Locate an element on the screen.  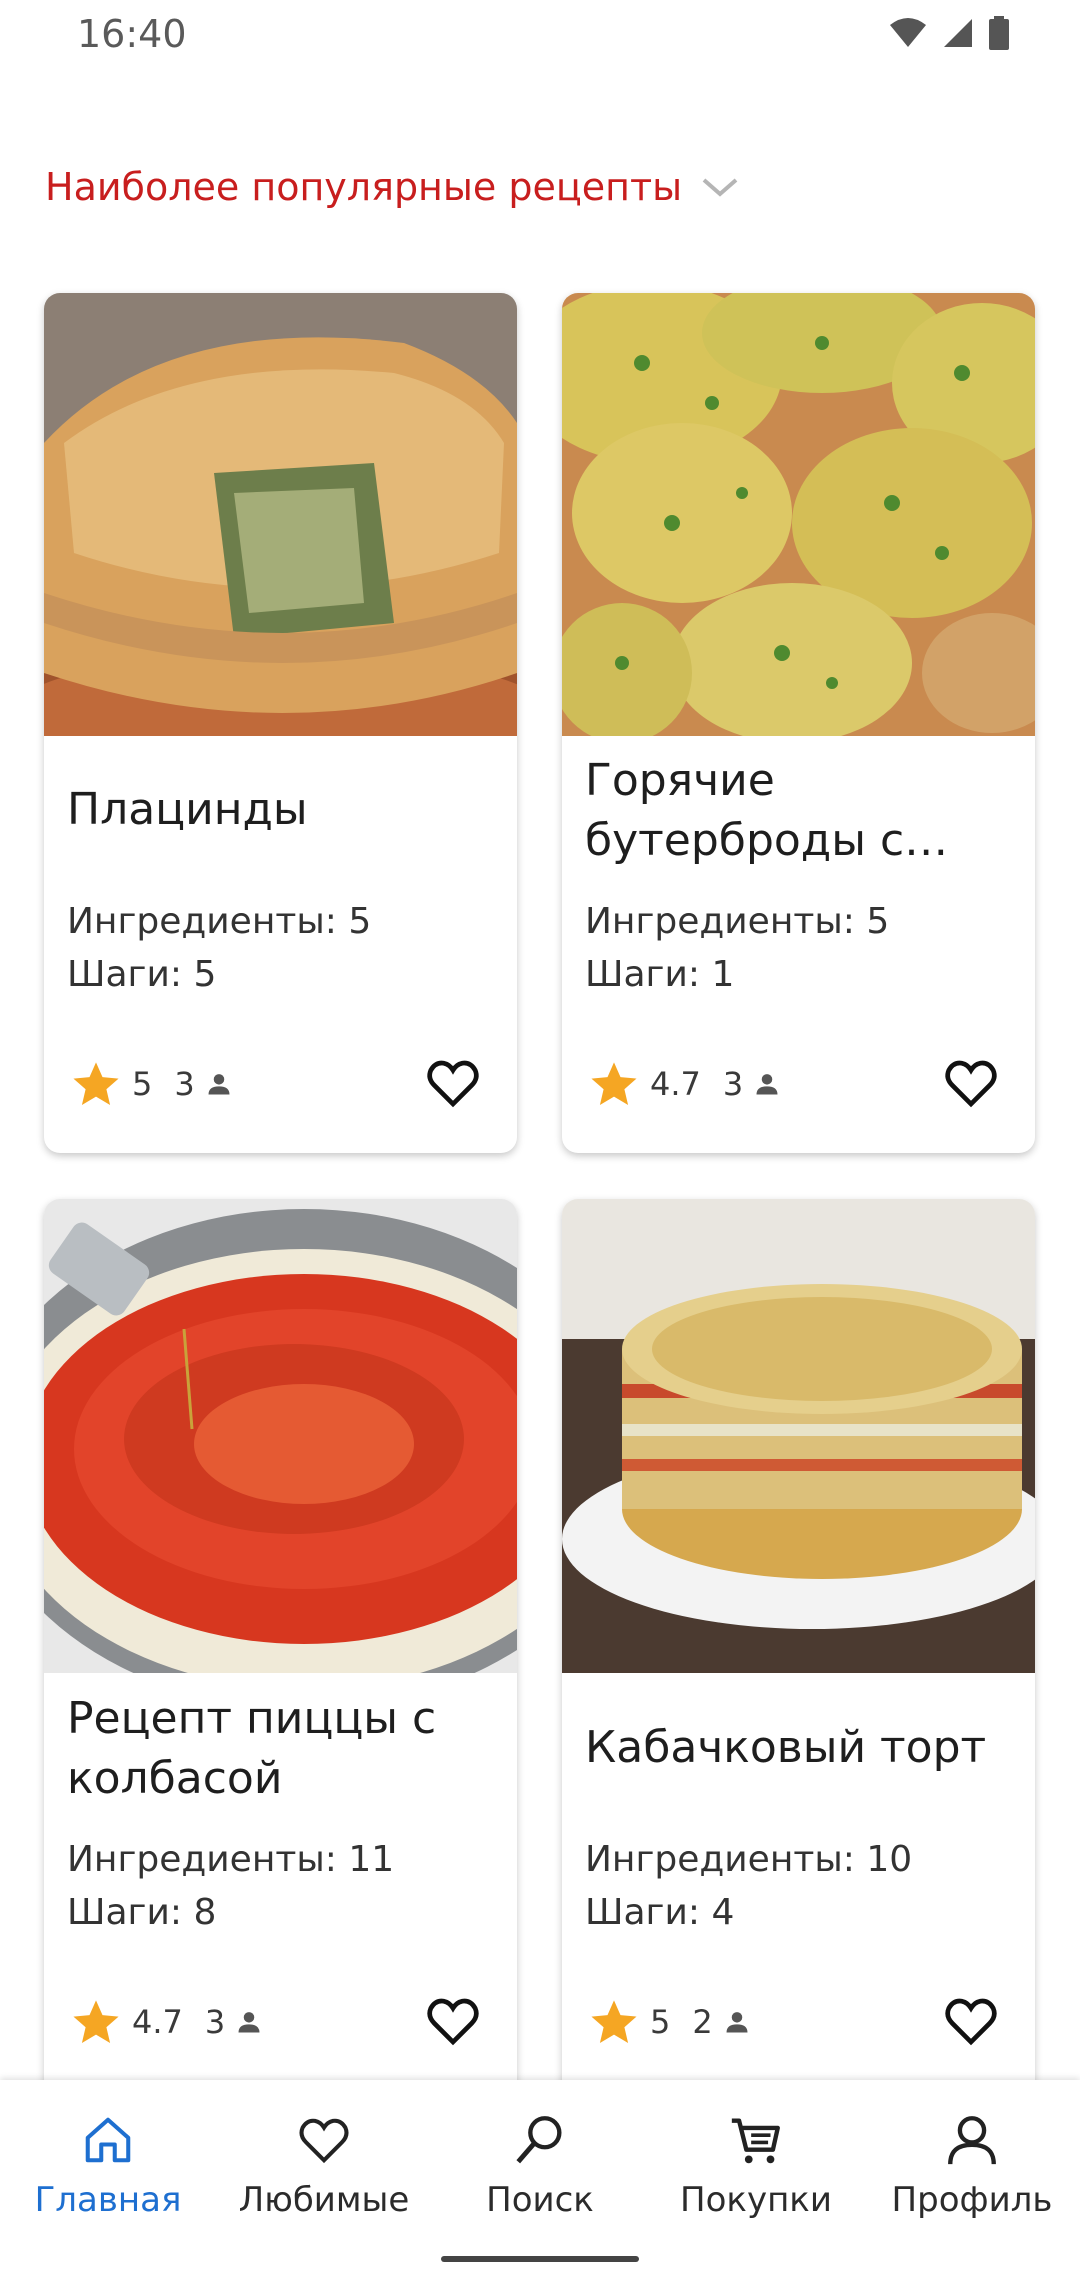
search-icon is located at coordinates (539, 2140).